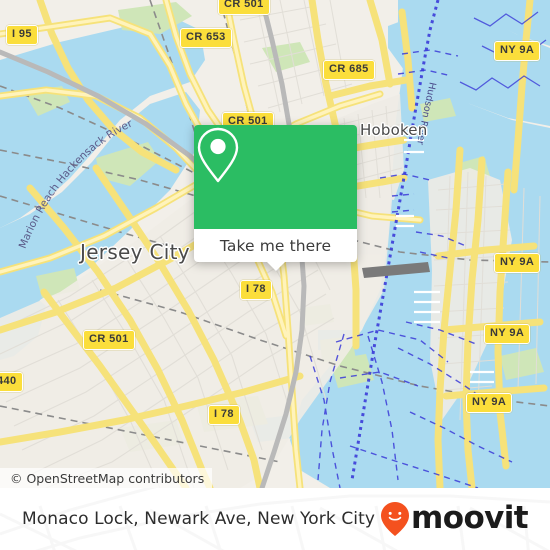 Image resolution: width=550 pixels, height=550 pixels. I want to click on location-title: Monaco Lock, Newark Ave, New York City, so click(199, 519).